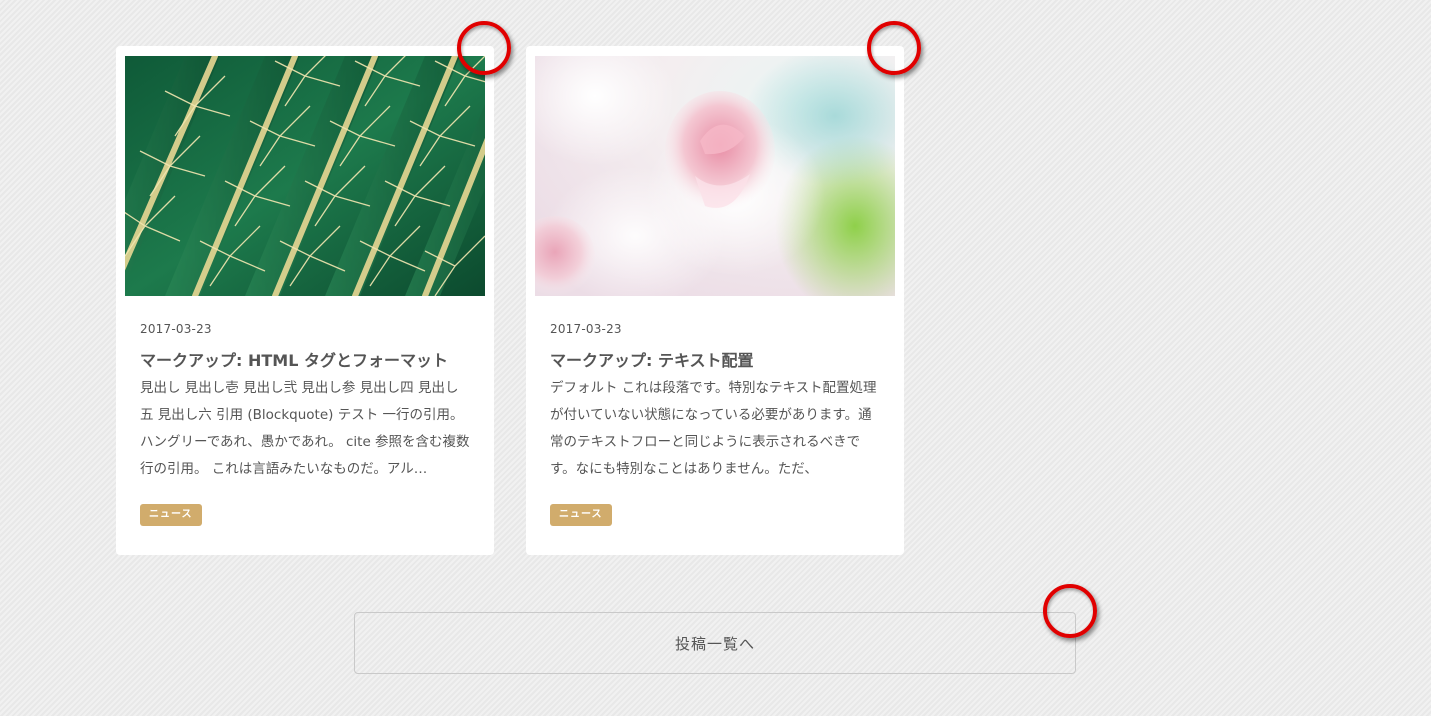 The image size is (1431, 716). I want to click on post-thumbnail-cactus, so click(305, 176).